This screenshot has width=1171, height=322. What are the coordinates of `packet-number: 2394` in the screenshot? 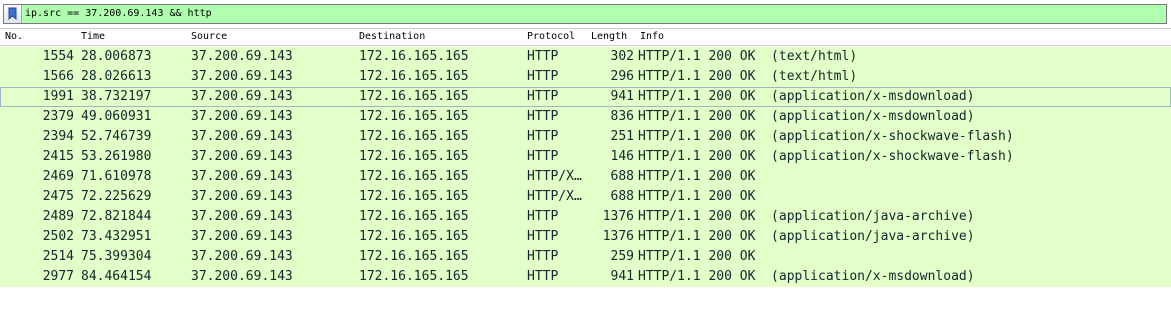 It's located at (58, 136).